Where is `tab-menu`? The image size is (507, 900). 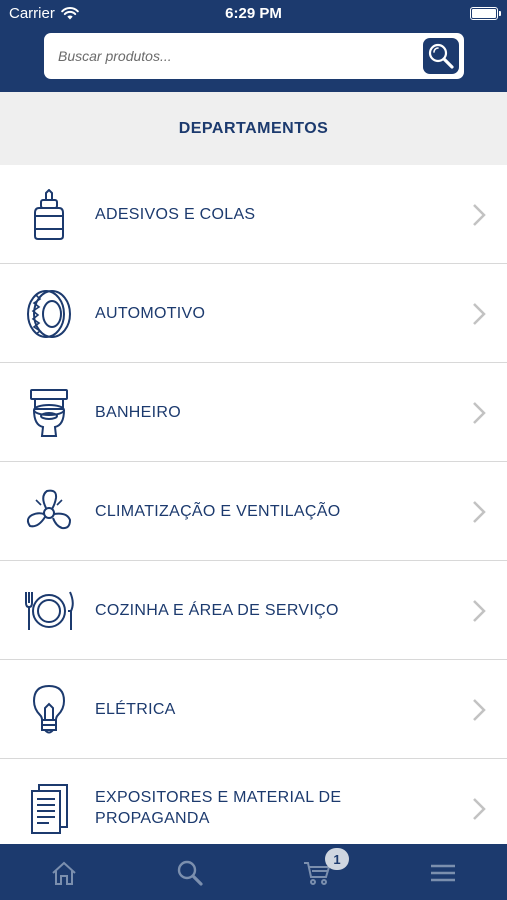
tab-menu is located at coordinates (443, 873).